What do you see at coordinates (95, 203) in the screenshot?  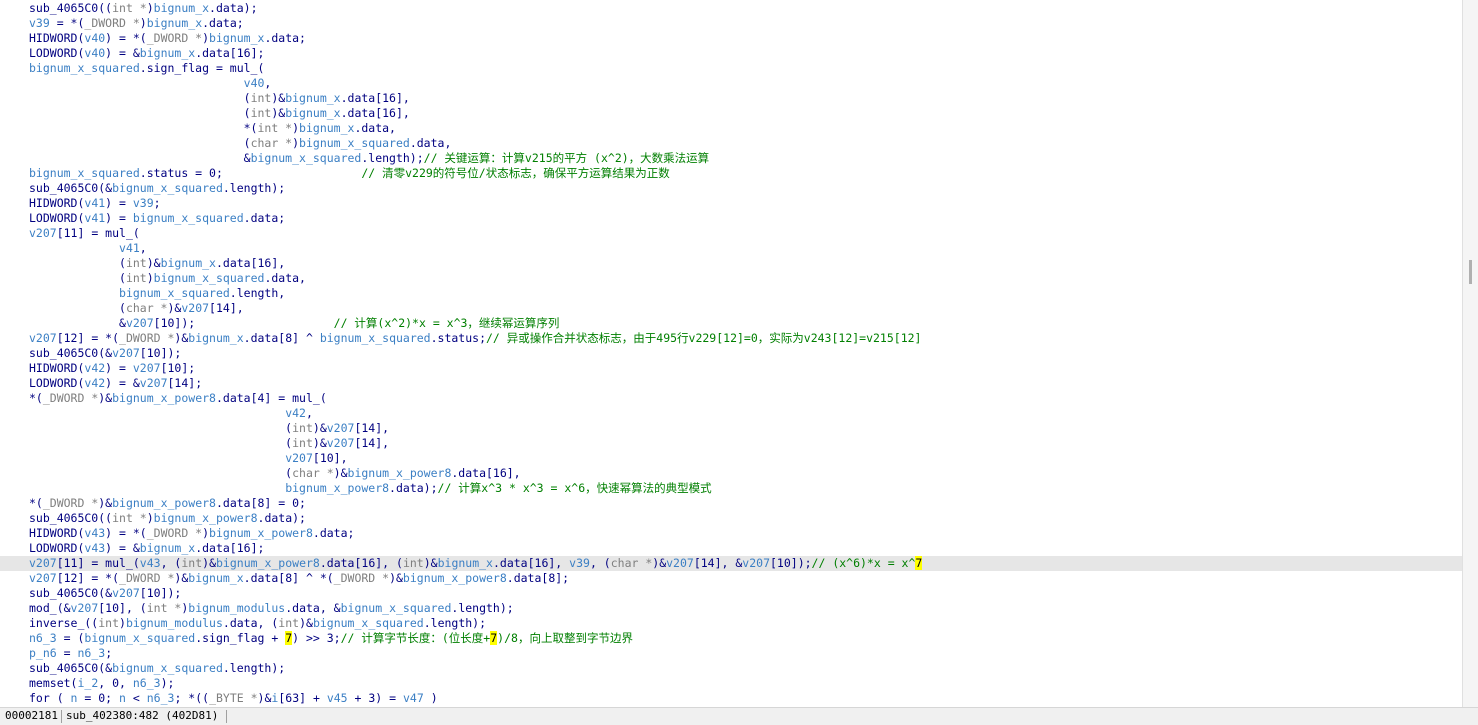 I see `code-line-text: HIDWORD(v41) = v39;` at bounding box center [95, 203].